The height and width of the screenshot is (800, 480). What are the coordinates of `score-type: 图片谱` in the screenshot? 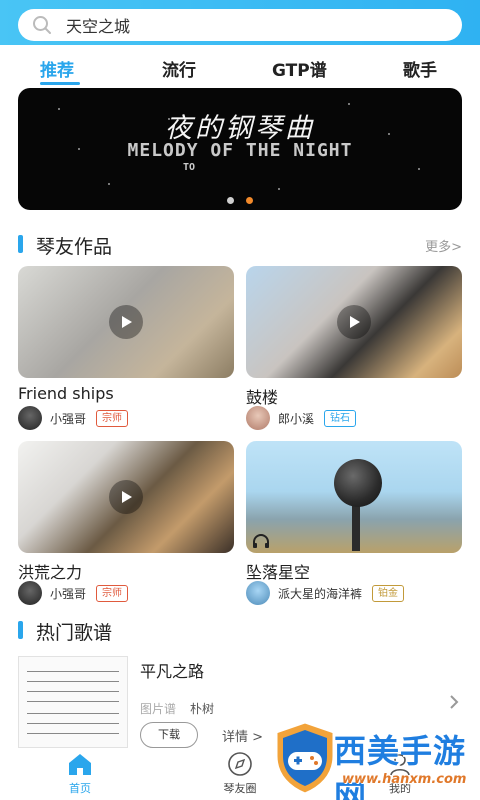 It's located at (158, 709).